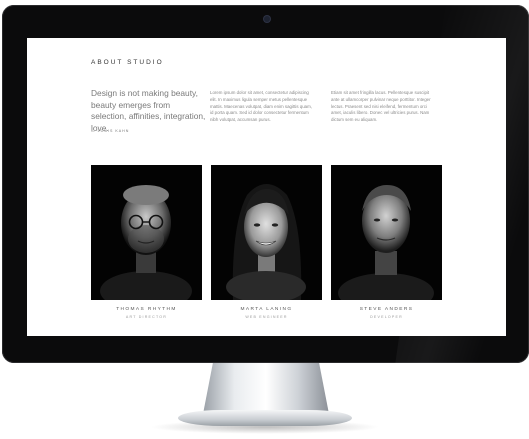 The image size is (529, 439). Describe the element at coordinates (266, 388) in the screenshot. I see `monitor-stand-neck` at that location.